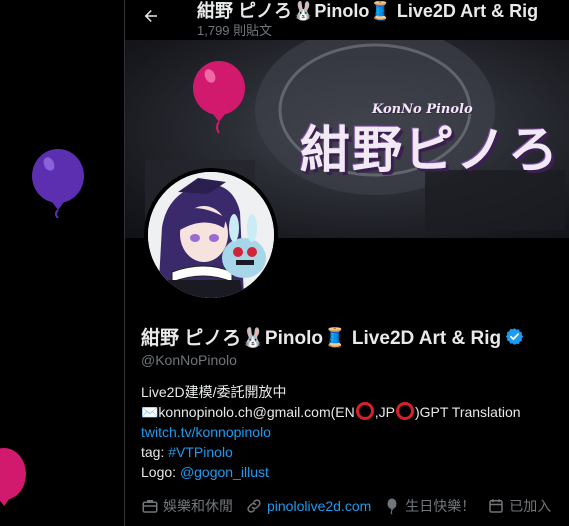  What do you see at coordinates (200, 452) in the screenshot?
I see `bio-hashtag-link: #VTPinolo` at bounding box center [200, 452].